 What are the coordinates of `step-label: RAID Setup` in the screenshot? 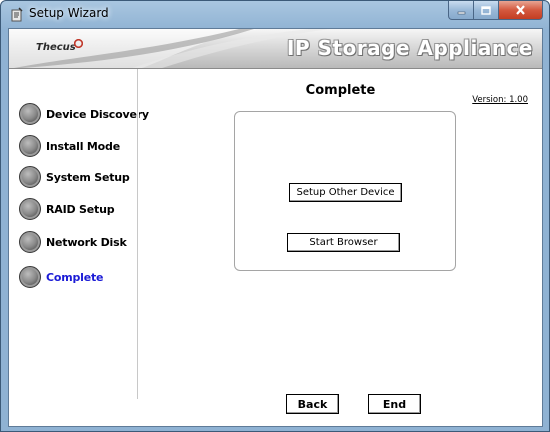 It's located at (80, 209).